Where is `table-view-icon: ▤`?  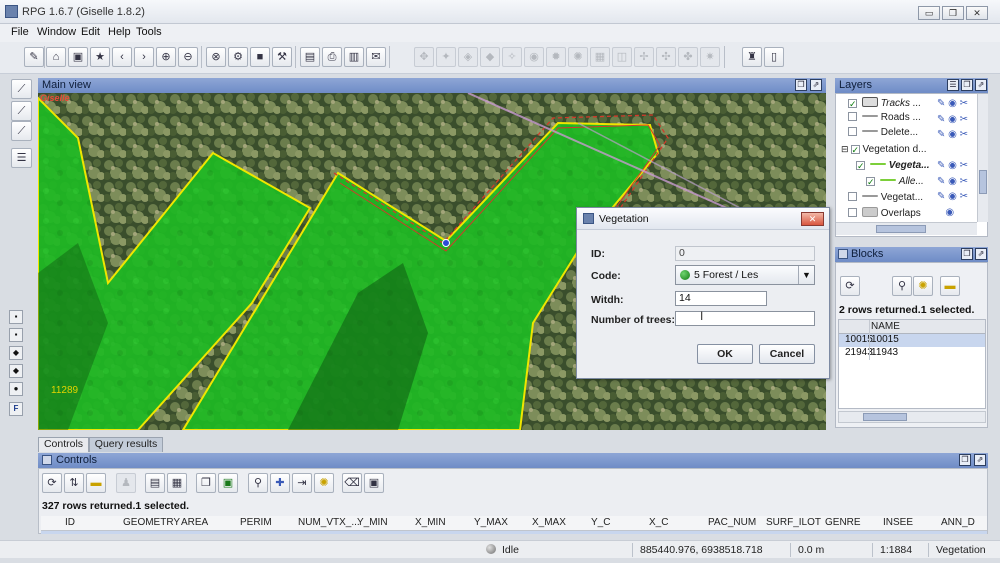
table-view-icon: ▤ is located at coordinates (155, 483).